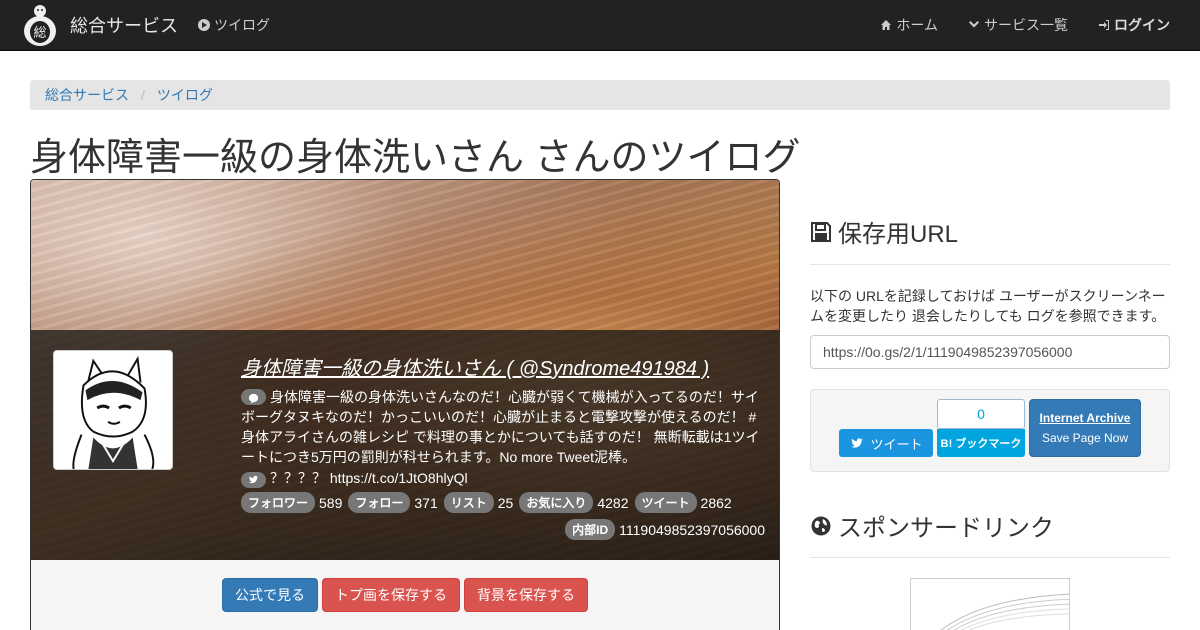 The image size is (1200, 630). Describe the element at coordinates (1142, 25) in the screenshot. I see `nav-login-label: ログイン` at that location.